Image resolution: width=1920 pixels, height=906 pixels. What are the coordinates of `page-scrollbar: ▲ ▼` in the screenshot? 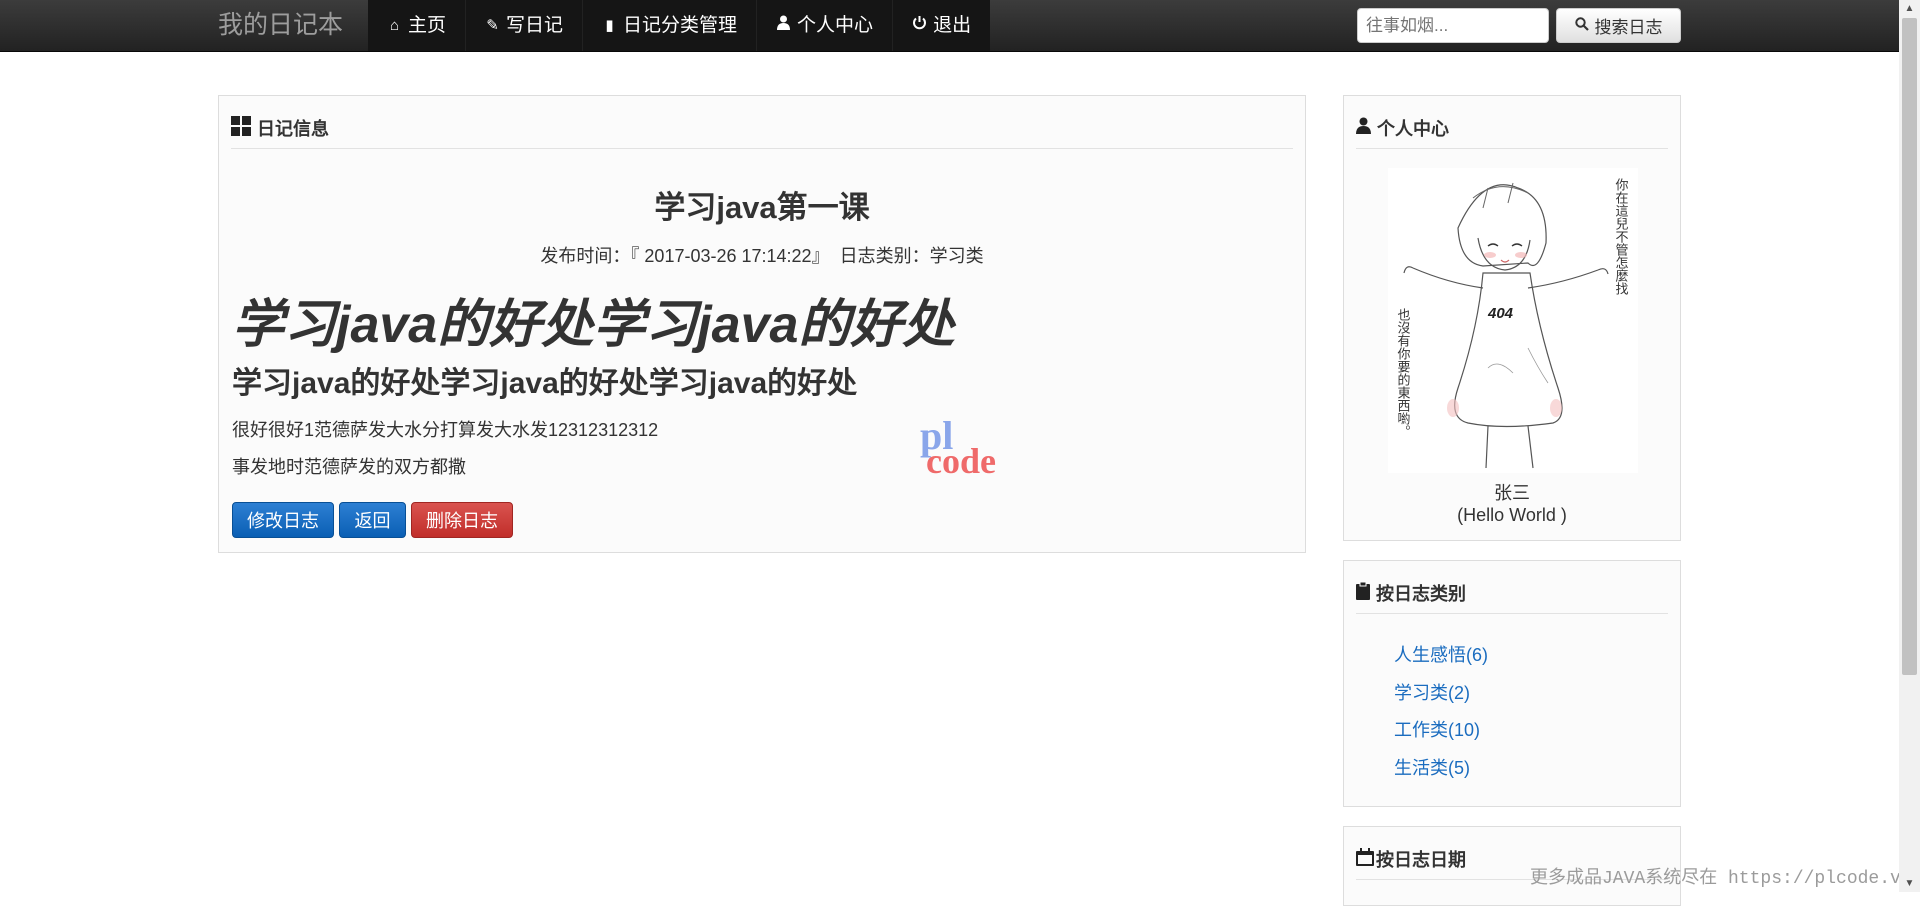 It's located at (1909, 446).